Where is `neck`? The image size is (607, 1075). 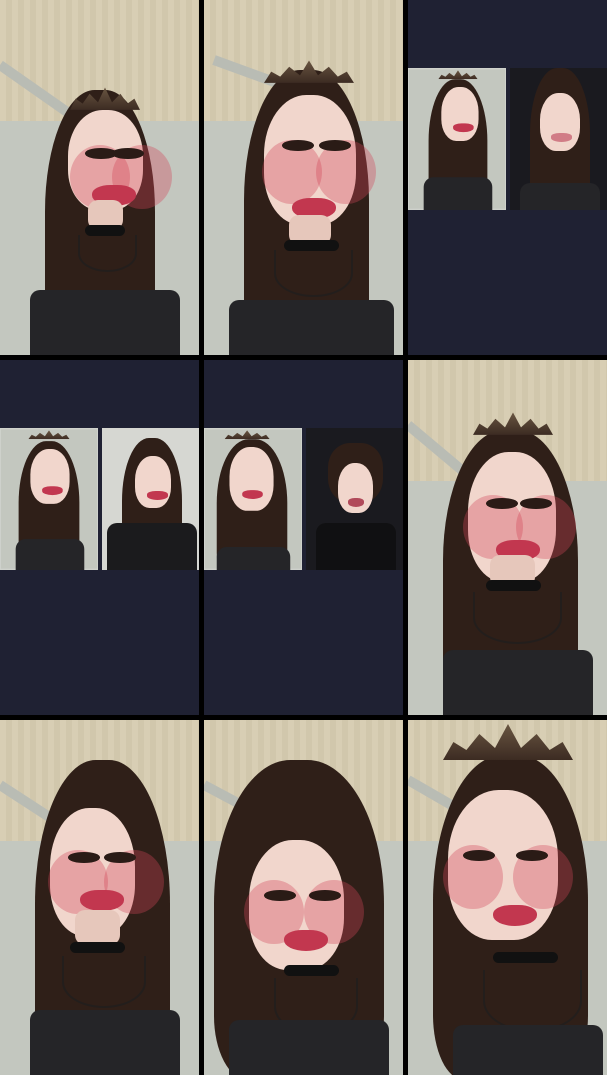
neck is located at coordinates (97, 927).